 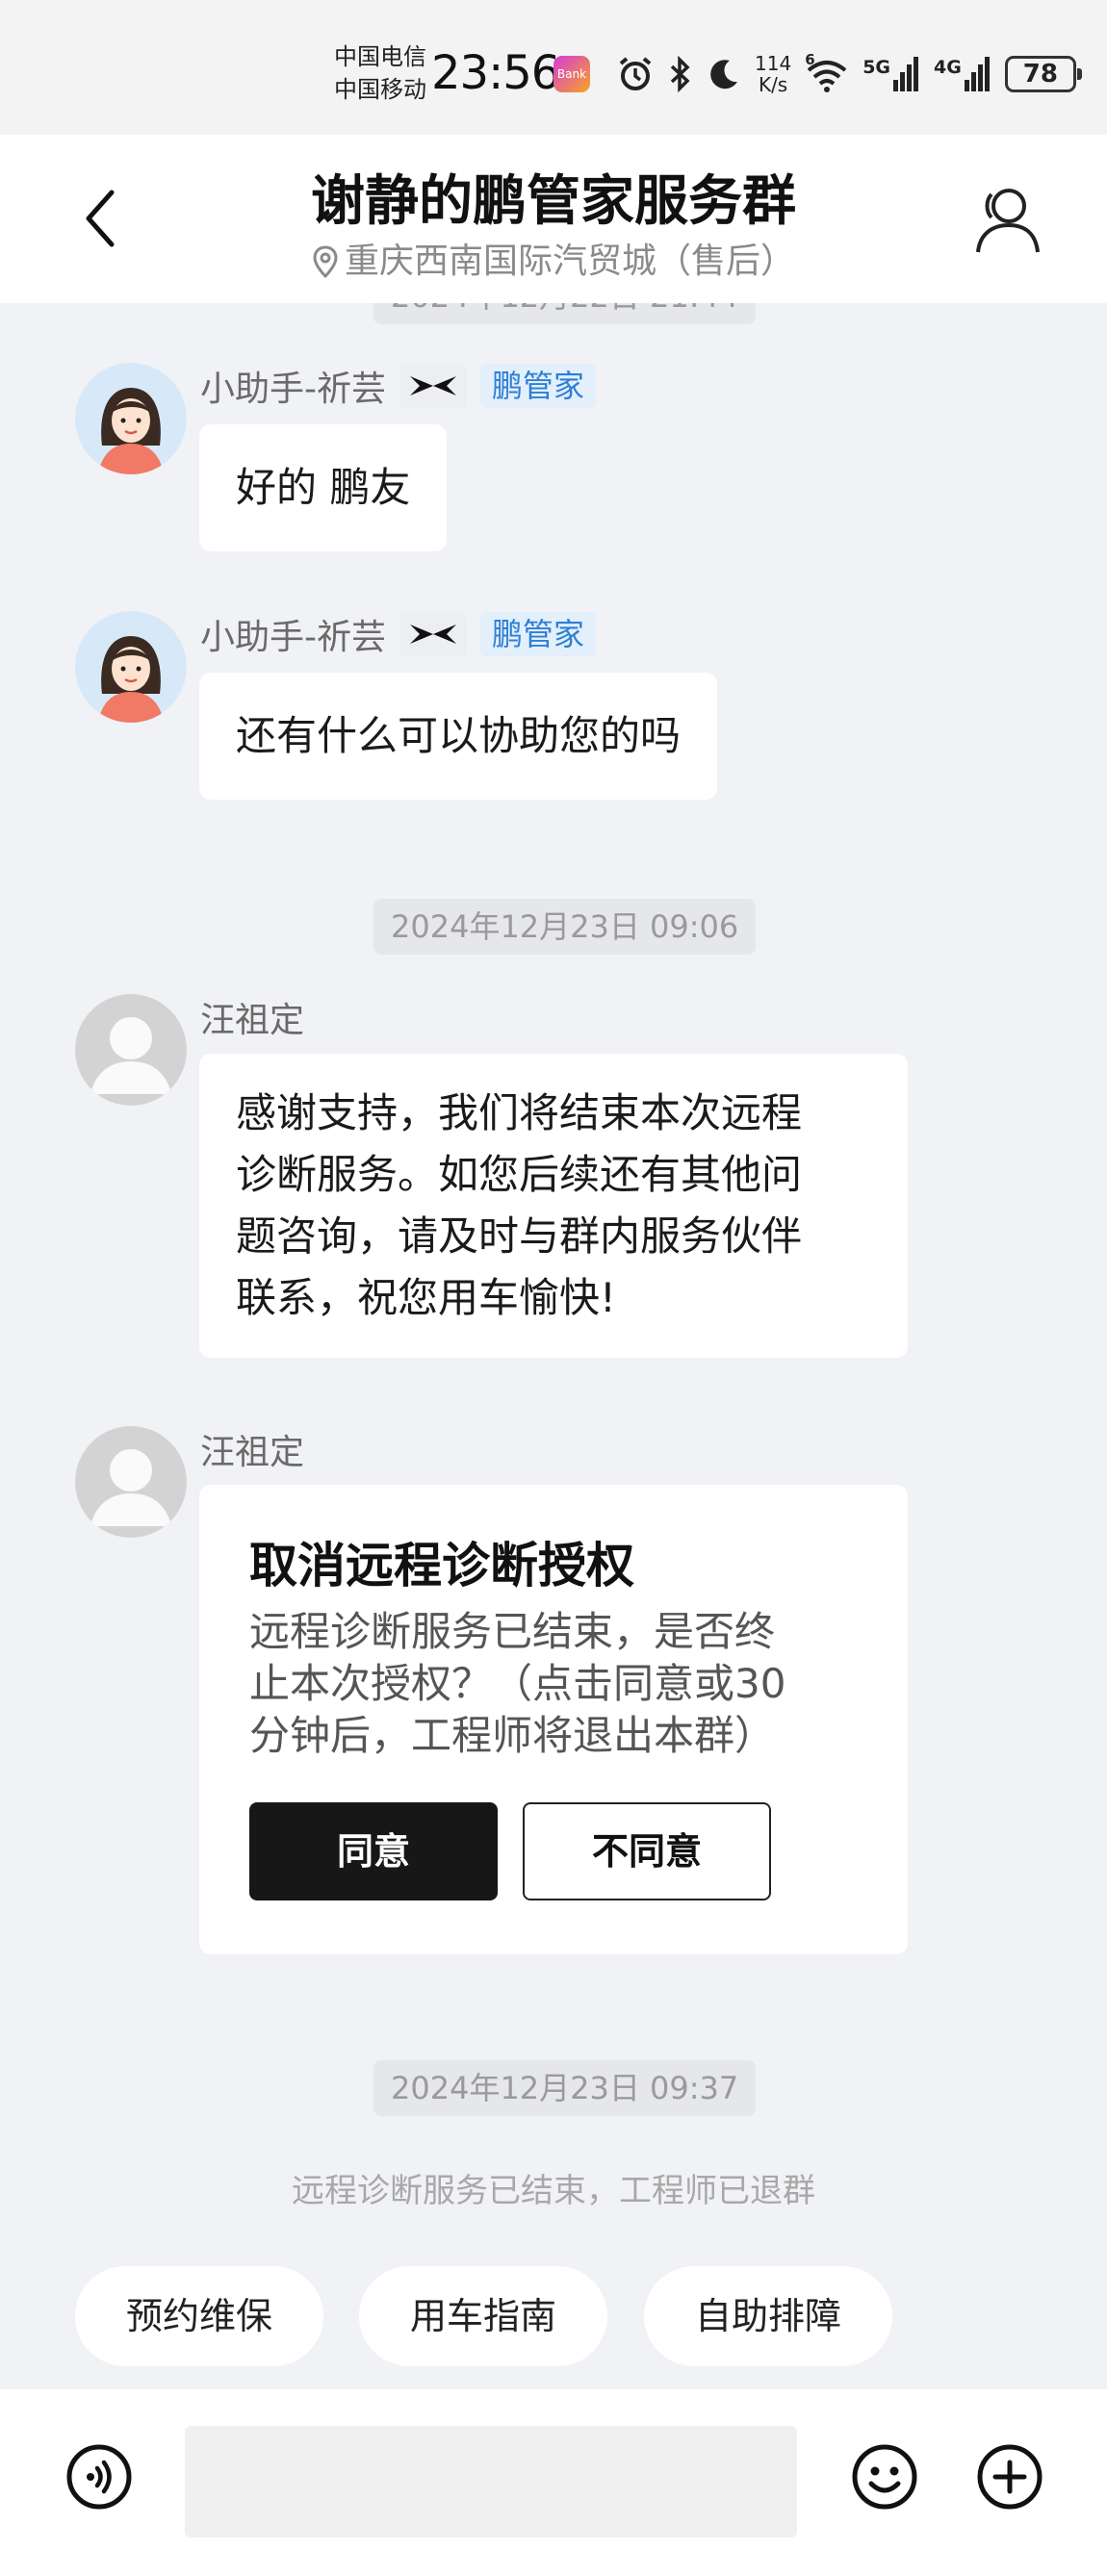 I want to click on status-bar: 中国电信 中国移动 23:56 Bank 114 K/s 6 5G 4G 78, so click(x=553, y=67).